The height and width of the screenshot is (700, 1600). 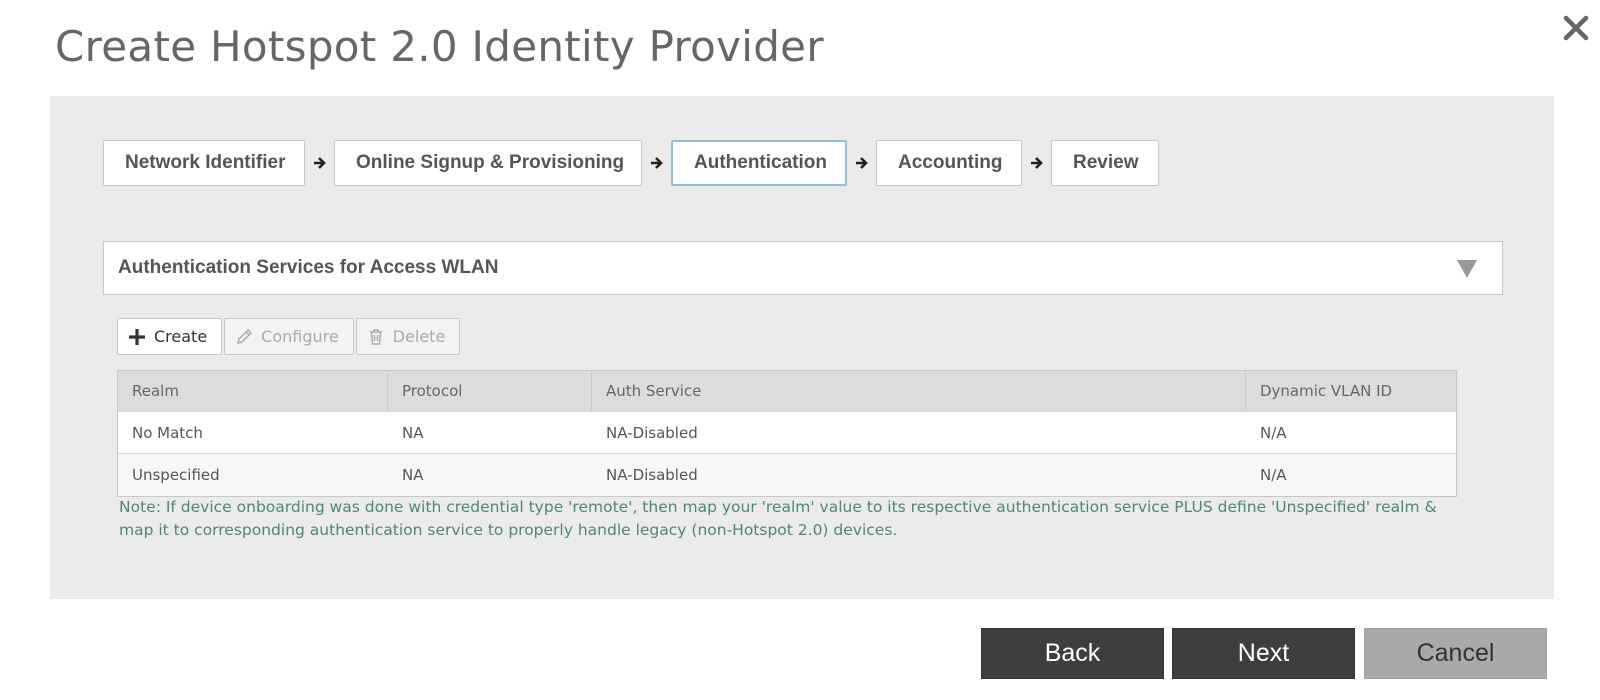 What do you see at coordinates (439, 46) in the screenshot?
I see `dialog-title: Create Hotspot 2.0 Identity Provider` at bounding box center [439, 46].